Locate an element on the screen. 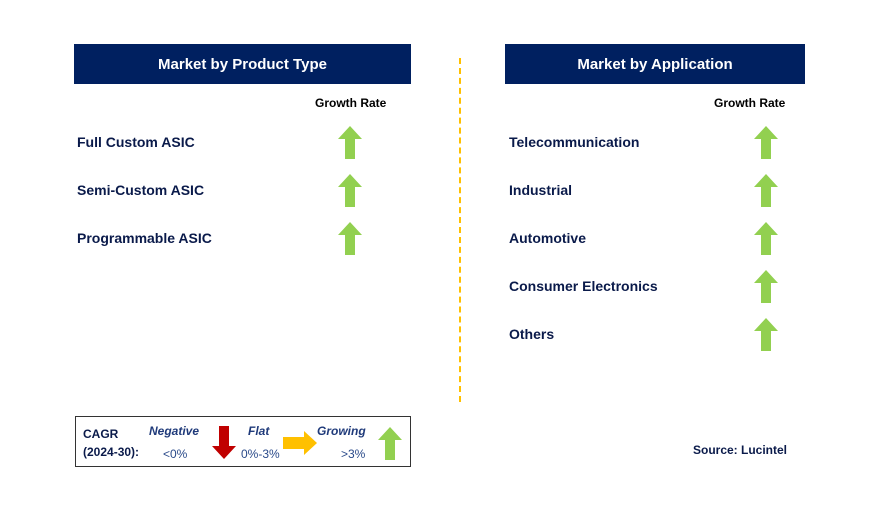 This screenshot has height=527, width=870. segment-label: Automotive is located at coordinates (547, 238).